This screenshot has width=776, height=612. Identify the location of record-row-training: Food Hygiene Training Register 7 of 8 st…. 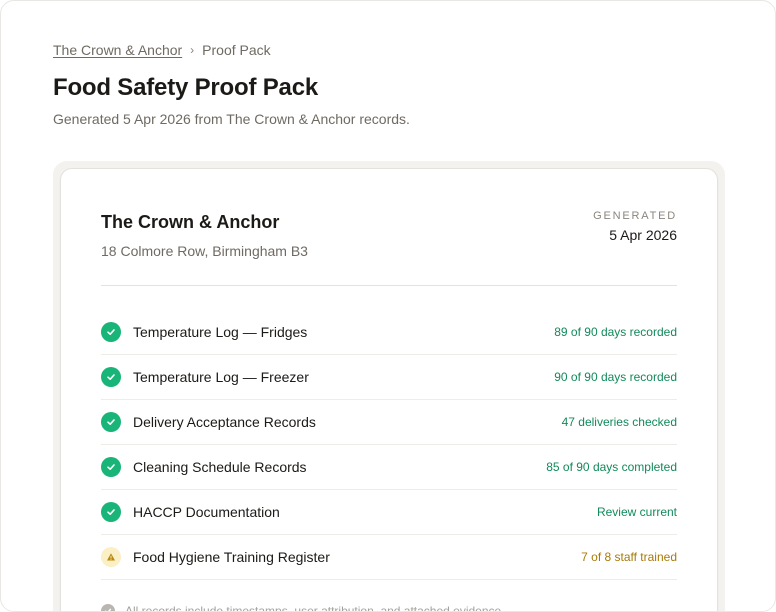
(389, 557).